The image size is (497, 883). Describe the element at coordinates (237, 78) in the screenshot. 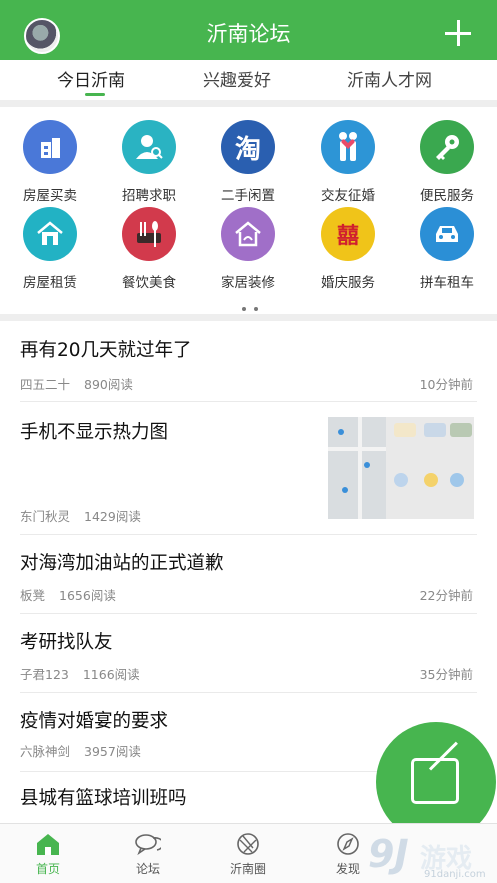

I see `tab-interests: 兴趣爱好` at that location.